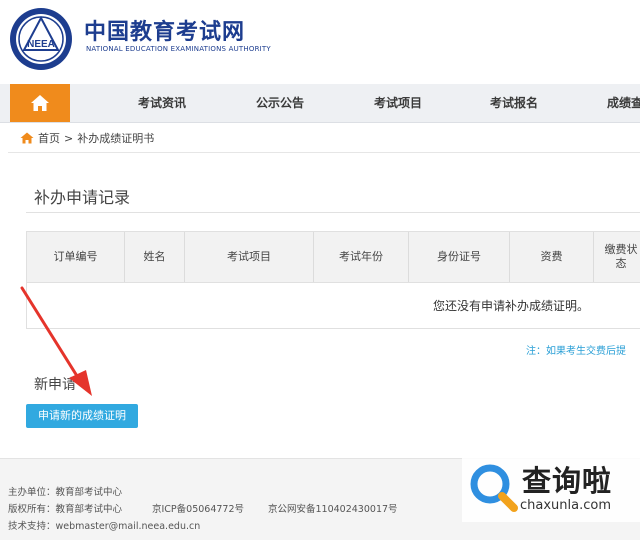 The image size is (640, 540). I want to click on watermark: 查询啦 chaxunla.com, so click(551, 489).